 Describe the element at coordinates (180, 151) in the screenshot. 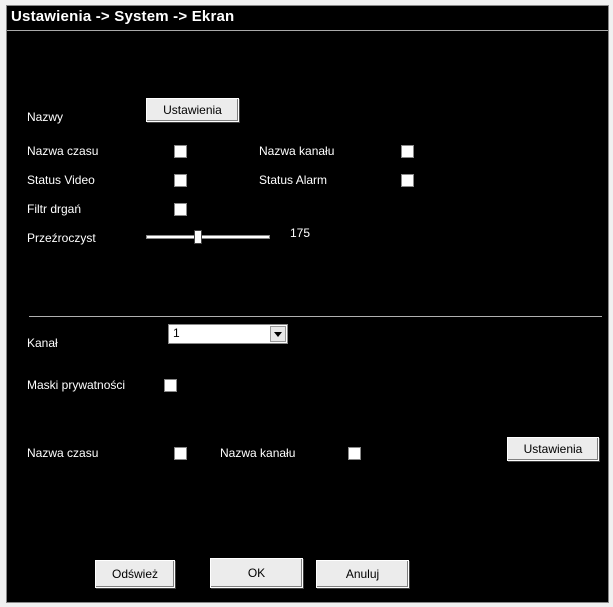

I see `time-name-checkbox` at that location.